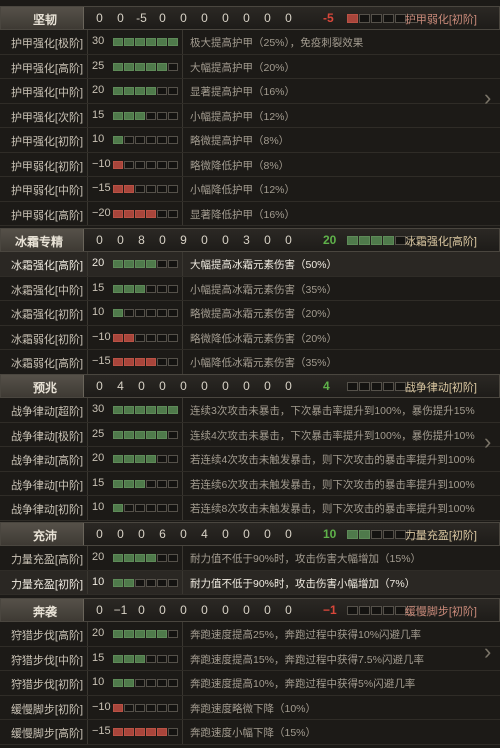 The image size is (500, 748). What do you see at coordinates (332, 435) in the screenshot?
I see `tier-effect: 连续4次攻击未暴击，下次暴击率提升到100%，暴伤提升10%` at bounding box center [332, 435].